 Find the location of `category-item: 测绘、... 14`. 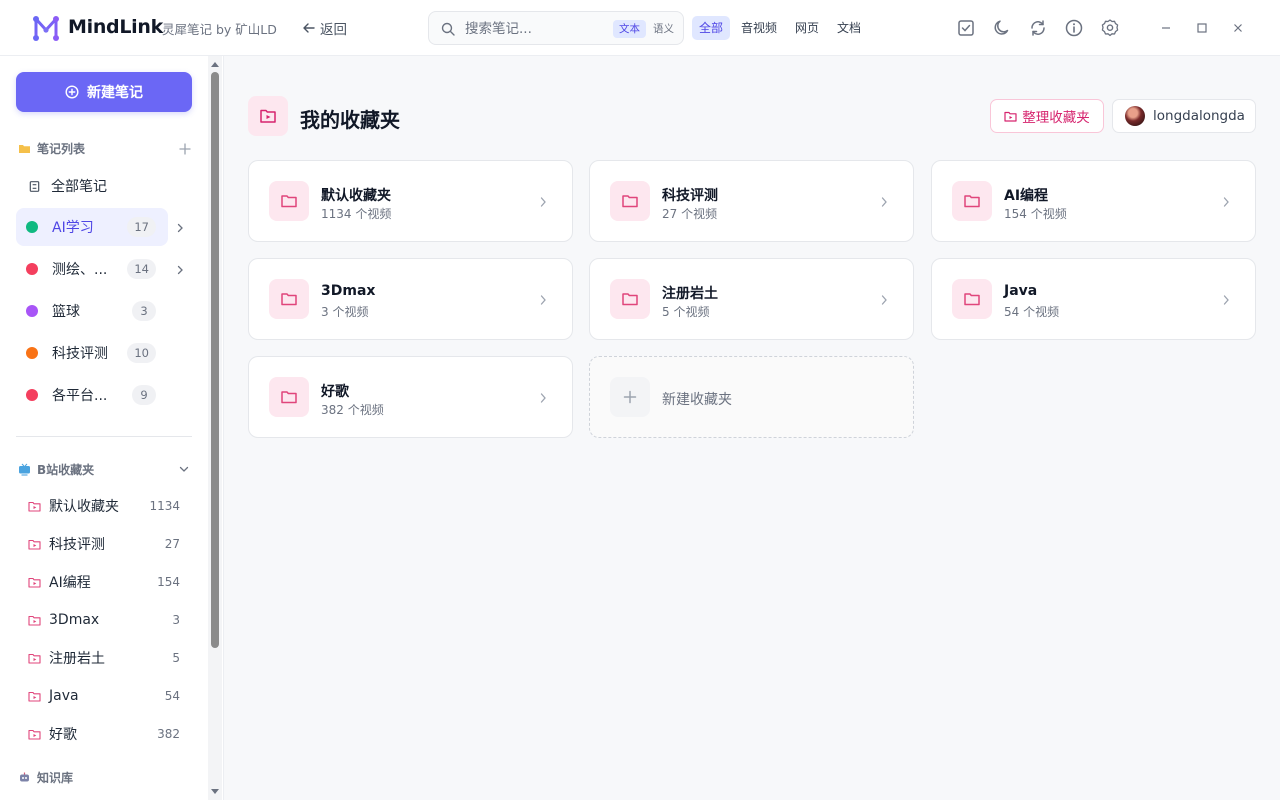

category-item: 测绘、... 14 is located at coordinates (92, 269).